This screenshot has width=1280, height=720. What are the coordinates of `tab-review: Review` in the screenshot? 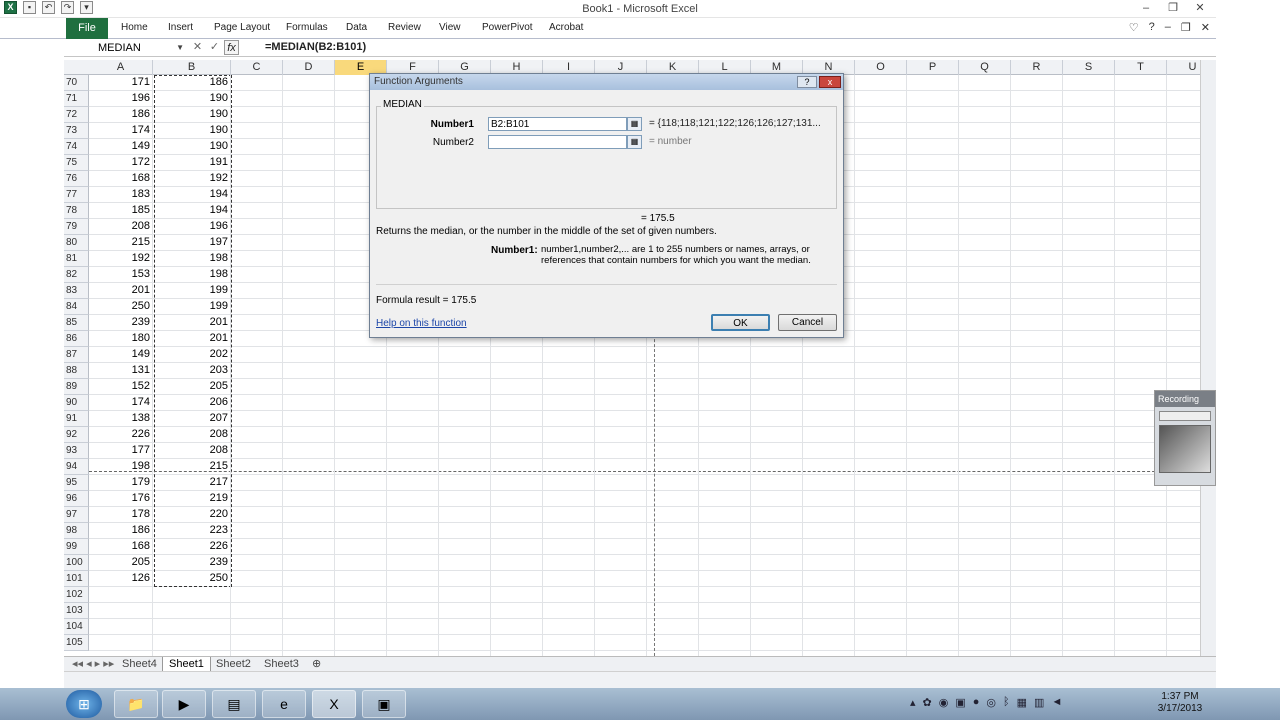 It's located at (404, 27).